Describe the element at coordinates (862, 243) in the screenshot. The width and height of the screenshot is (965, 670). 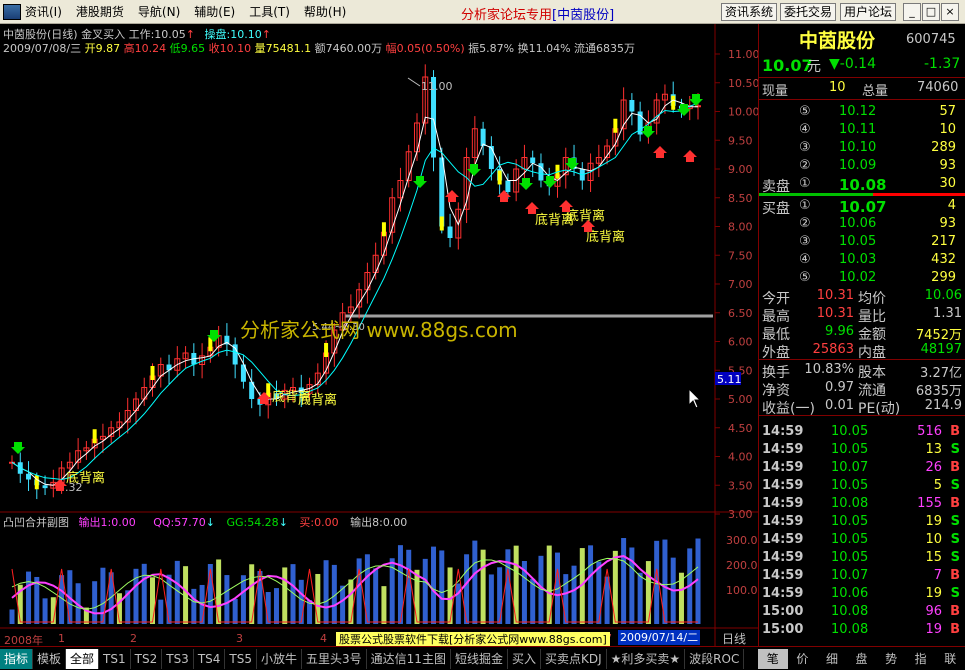
I see `bid-row: ③ 10.05 217` at that location.